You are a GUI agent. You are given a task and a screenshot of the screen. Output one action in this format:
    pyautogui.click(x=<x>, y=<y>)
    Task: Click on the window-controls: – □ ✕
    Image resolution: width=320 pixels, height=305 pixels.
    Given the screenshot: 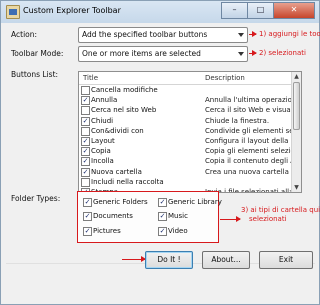 What is the action you would take?
    pyautogui.click(x=268, y=10)
    